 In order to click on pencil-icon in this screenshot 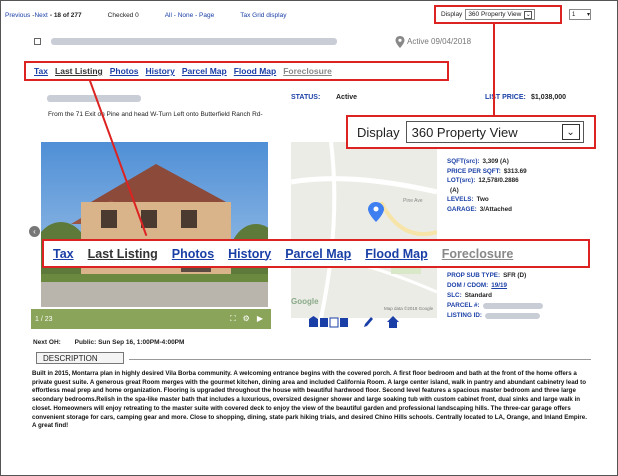, I will do `click(368, 322)`.